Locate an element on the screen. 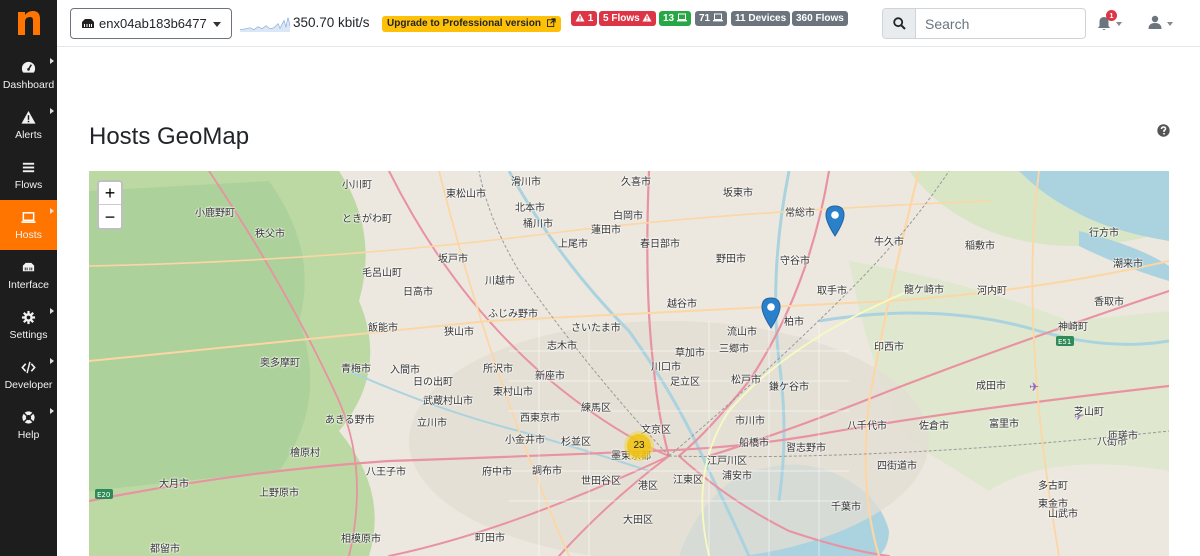 This screenshot has height=556, width=1200. city-label: 守谷市 is located at coordinates (795, 261).